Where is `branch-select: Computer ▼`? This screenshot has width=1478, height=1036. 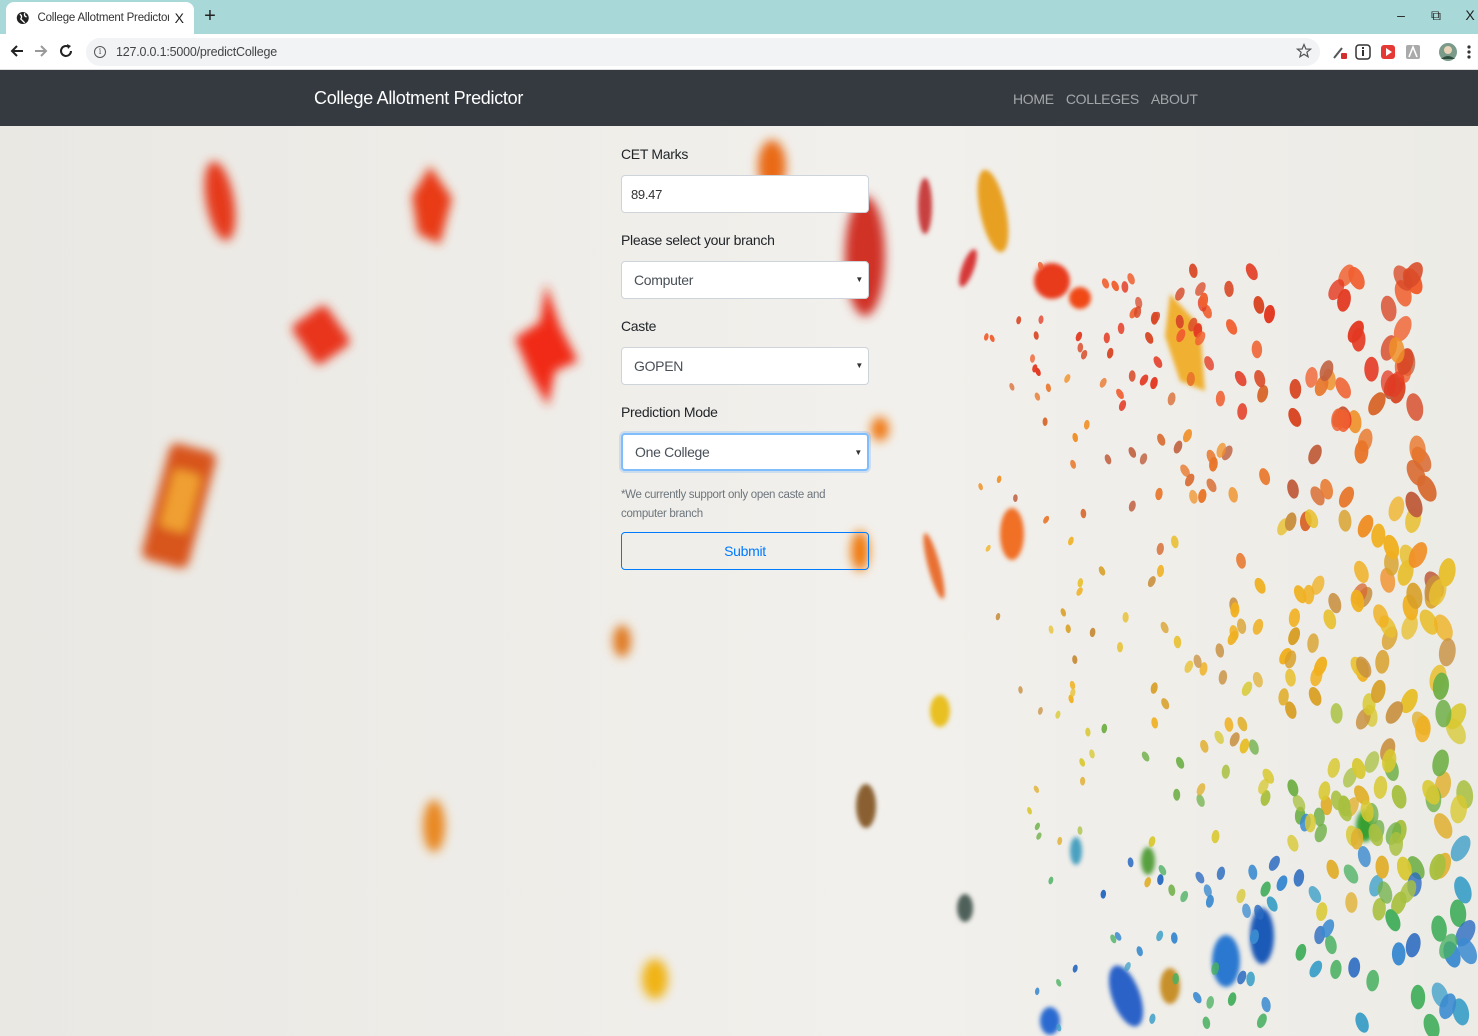 branch-select: Computer ▼ is located at coordinates (745, 280).